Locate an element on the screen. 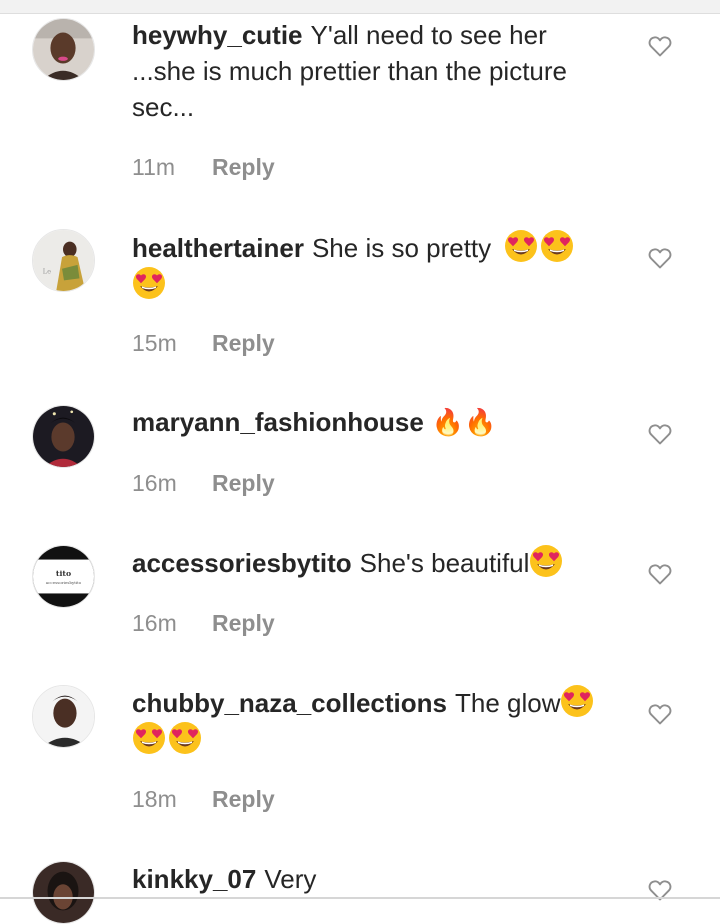 The image size is (720, 924). comment-time: 18m is located at coordinates (154, 799).